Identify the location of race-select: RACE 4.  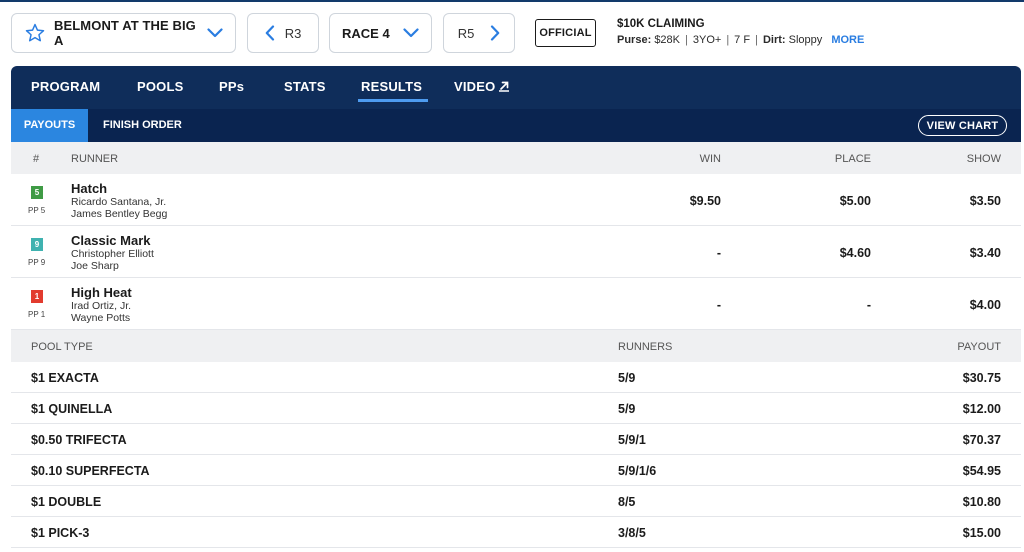
(380, 33).